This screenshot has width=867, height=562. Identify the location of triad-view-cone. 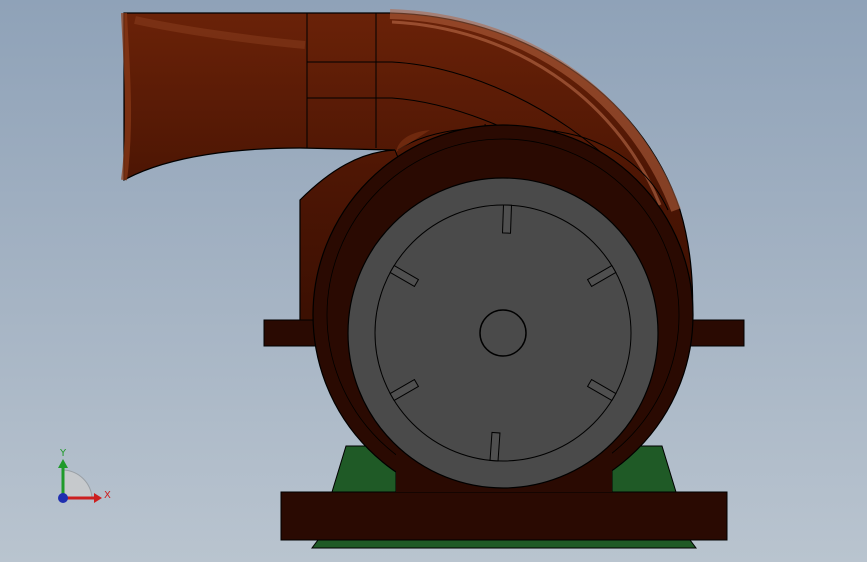
(77, 484).